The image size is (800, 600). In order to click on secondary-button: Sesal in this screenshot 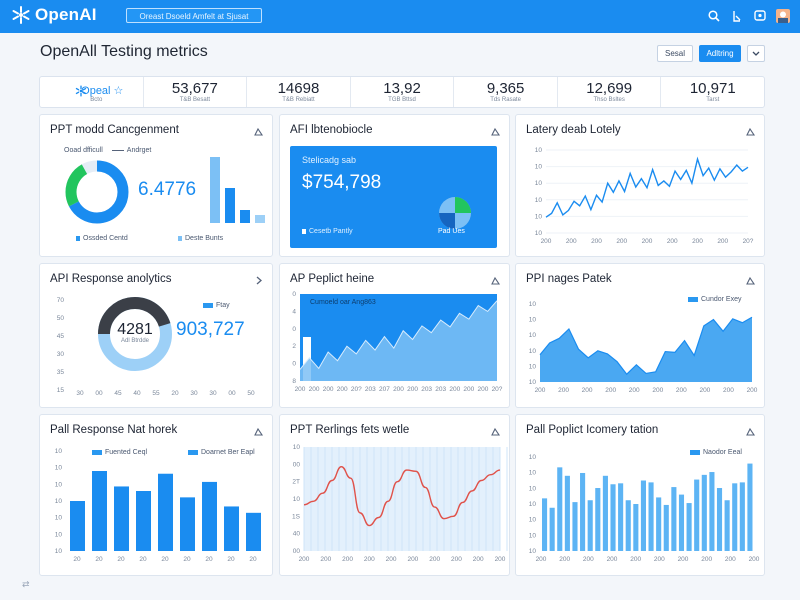, I will do `click(675, 53)`.